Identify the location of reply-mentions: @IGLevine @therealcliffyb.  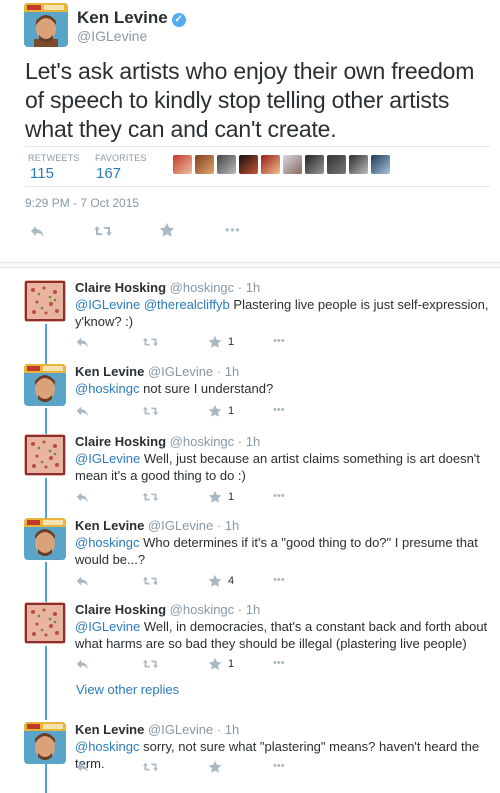
(152, 304).